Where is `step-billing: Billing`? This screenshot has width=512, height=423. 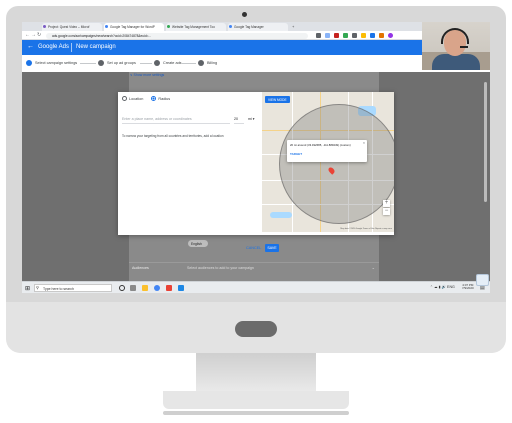 step-billing: Billing is located at coordinates (207, 63).